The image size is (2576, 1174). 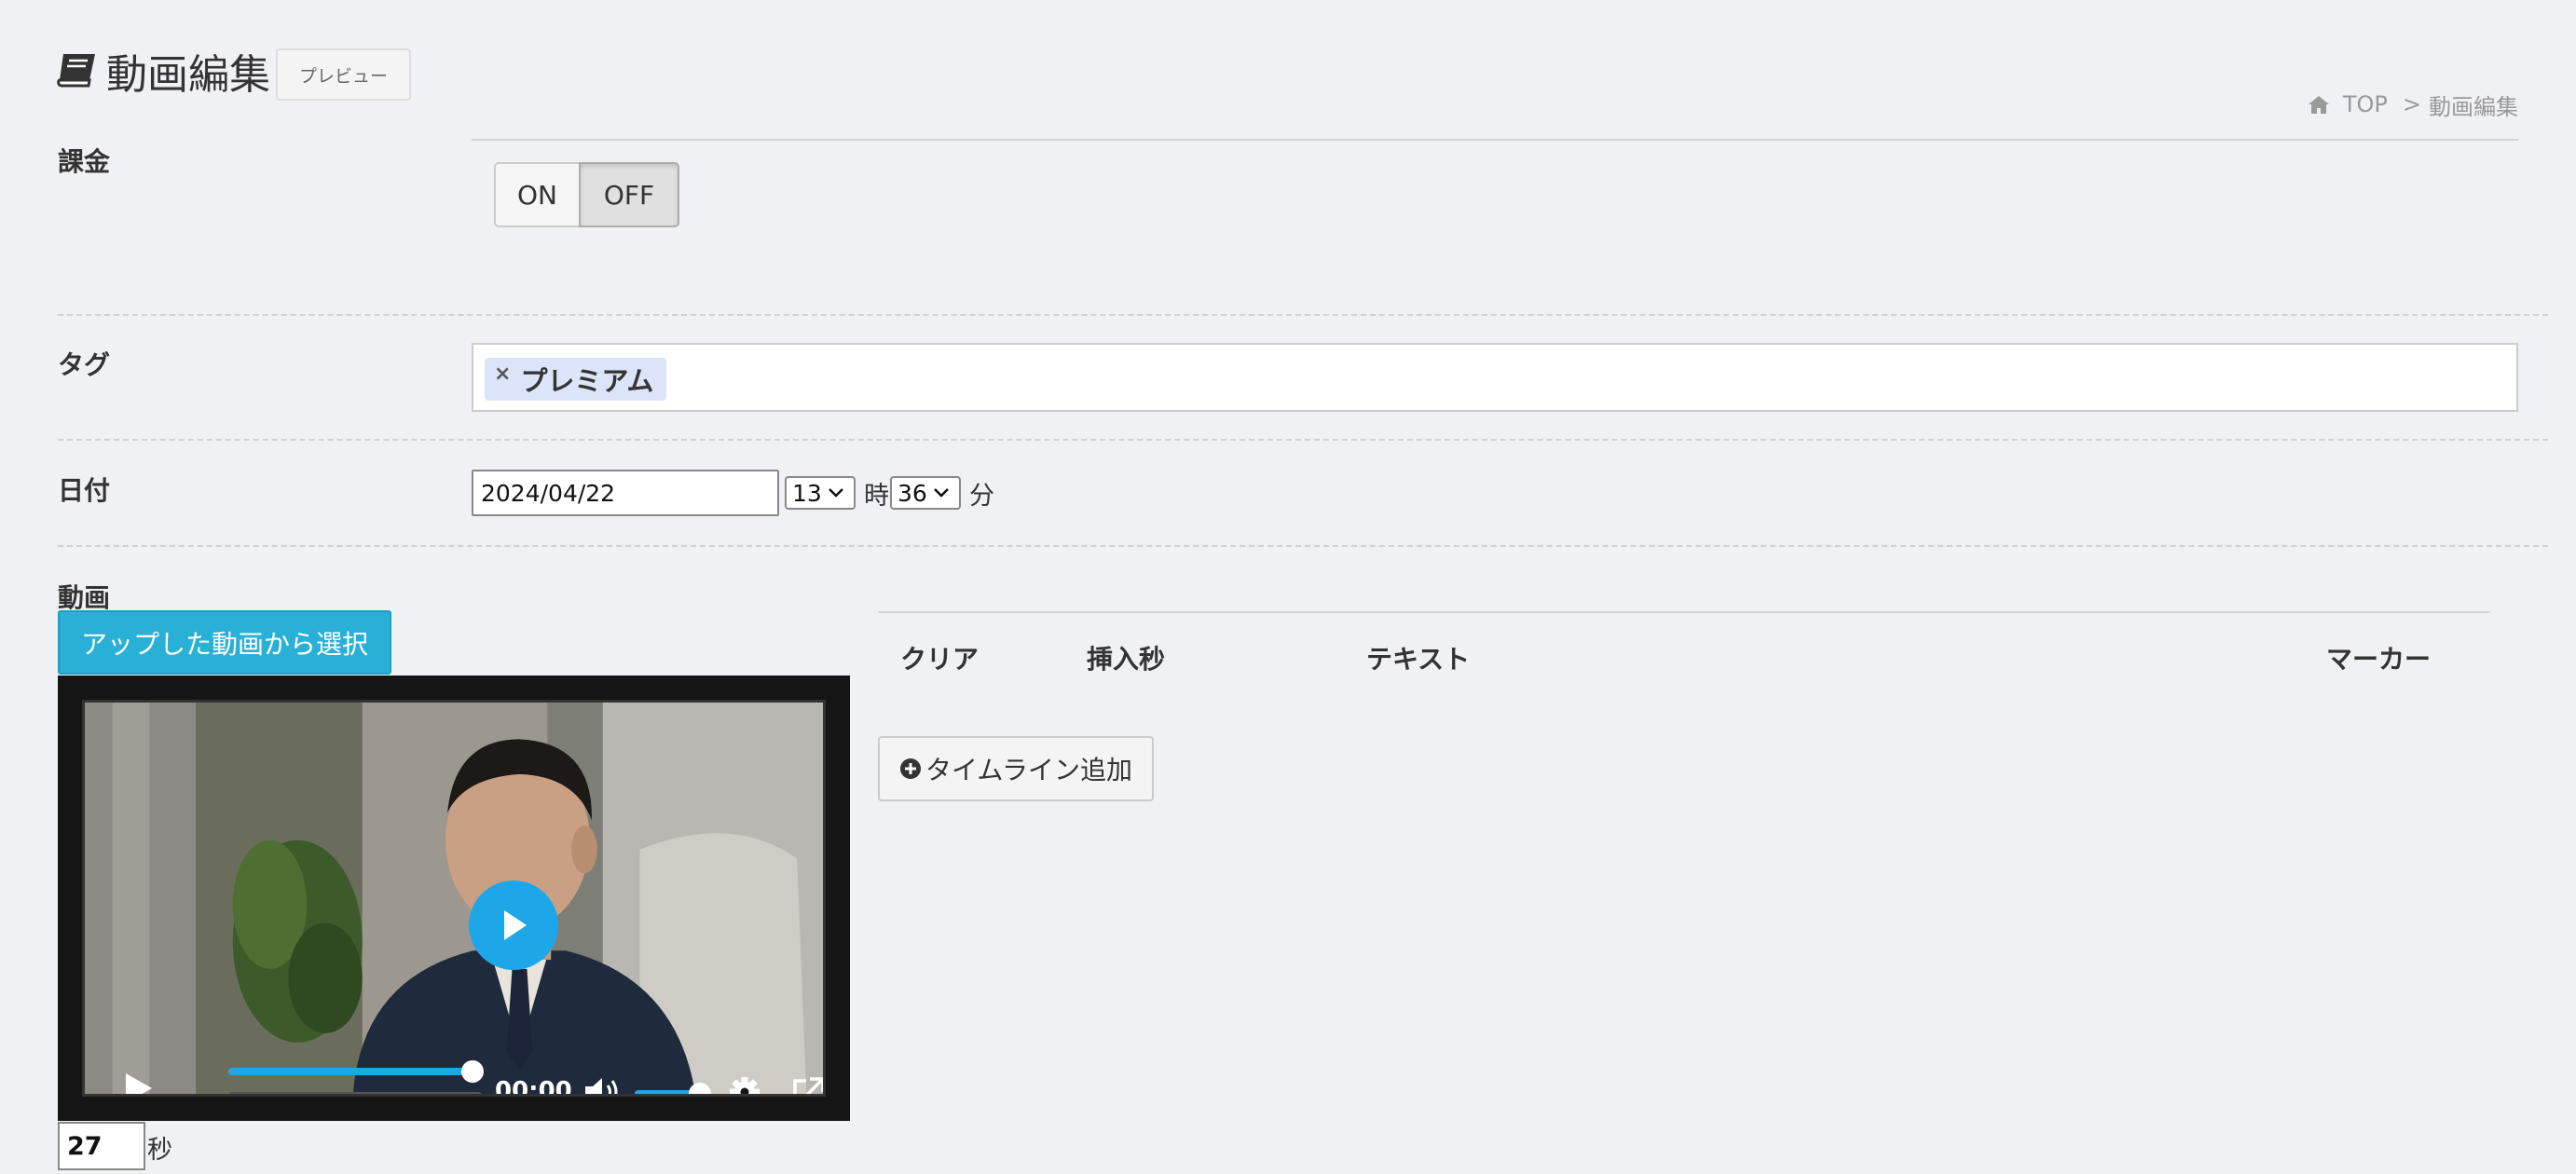 What do you see at coordinates (355, 1093) in the screenshot?
I see `seek-bar` at bounding box center [355, 1093].